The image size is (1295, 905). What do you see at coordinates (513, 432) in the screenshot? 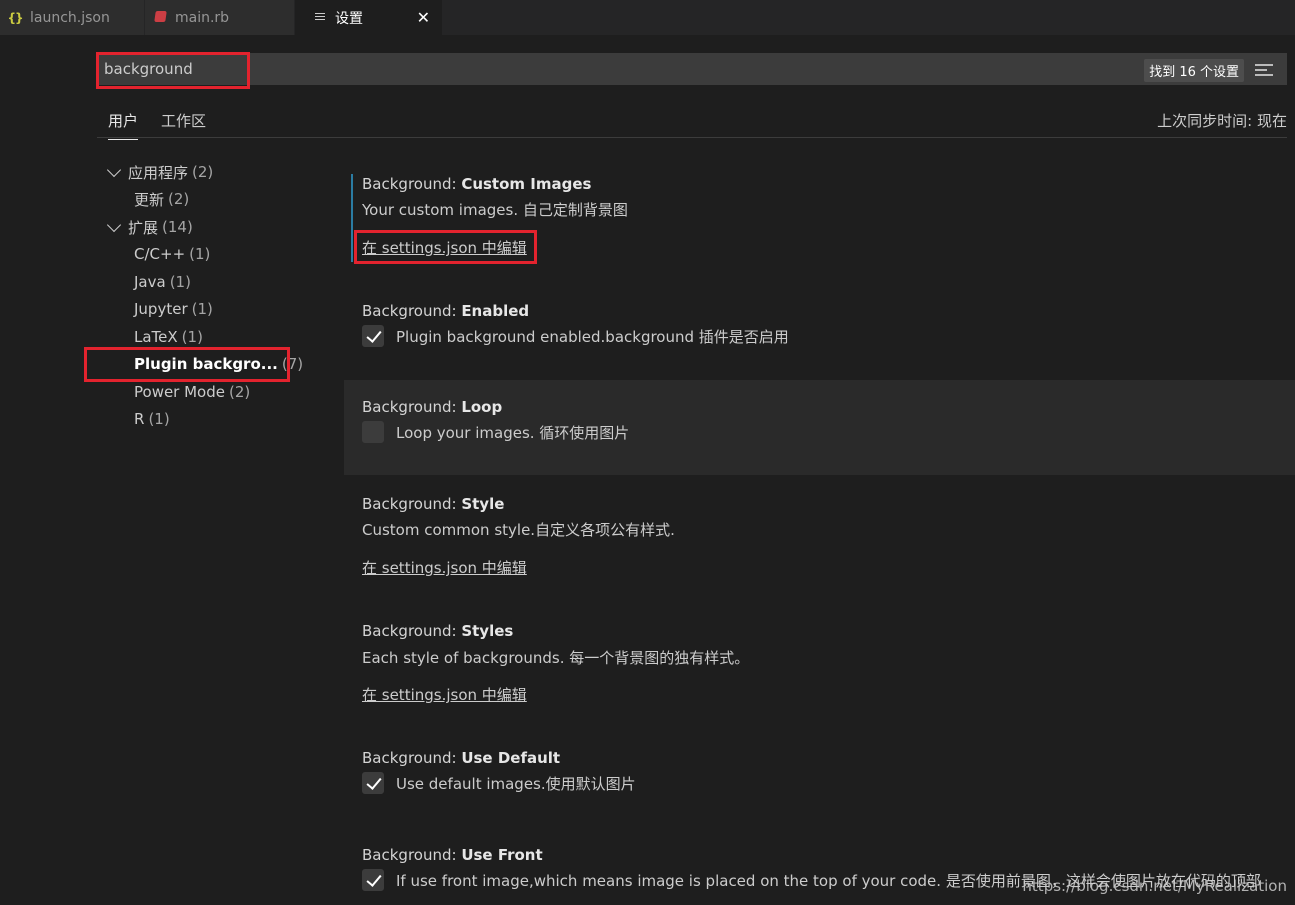
I see `checkbox-label: Loop your images. 循环使用图片` at bounding box center [513, 432].